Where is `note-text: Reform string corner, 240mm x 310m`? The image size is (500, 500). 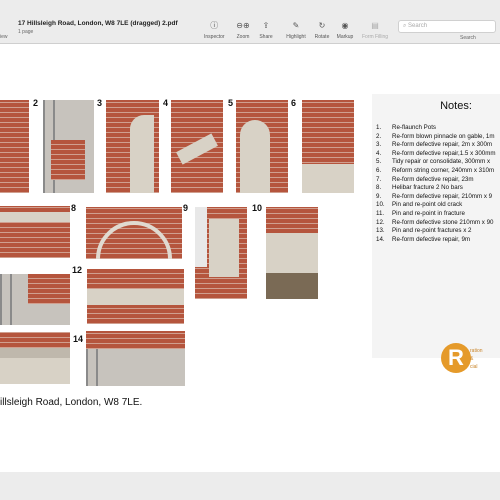
note-text: Reform string corner, 240mm x 310m is located at coordinates (443, 170).